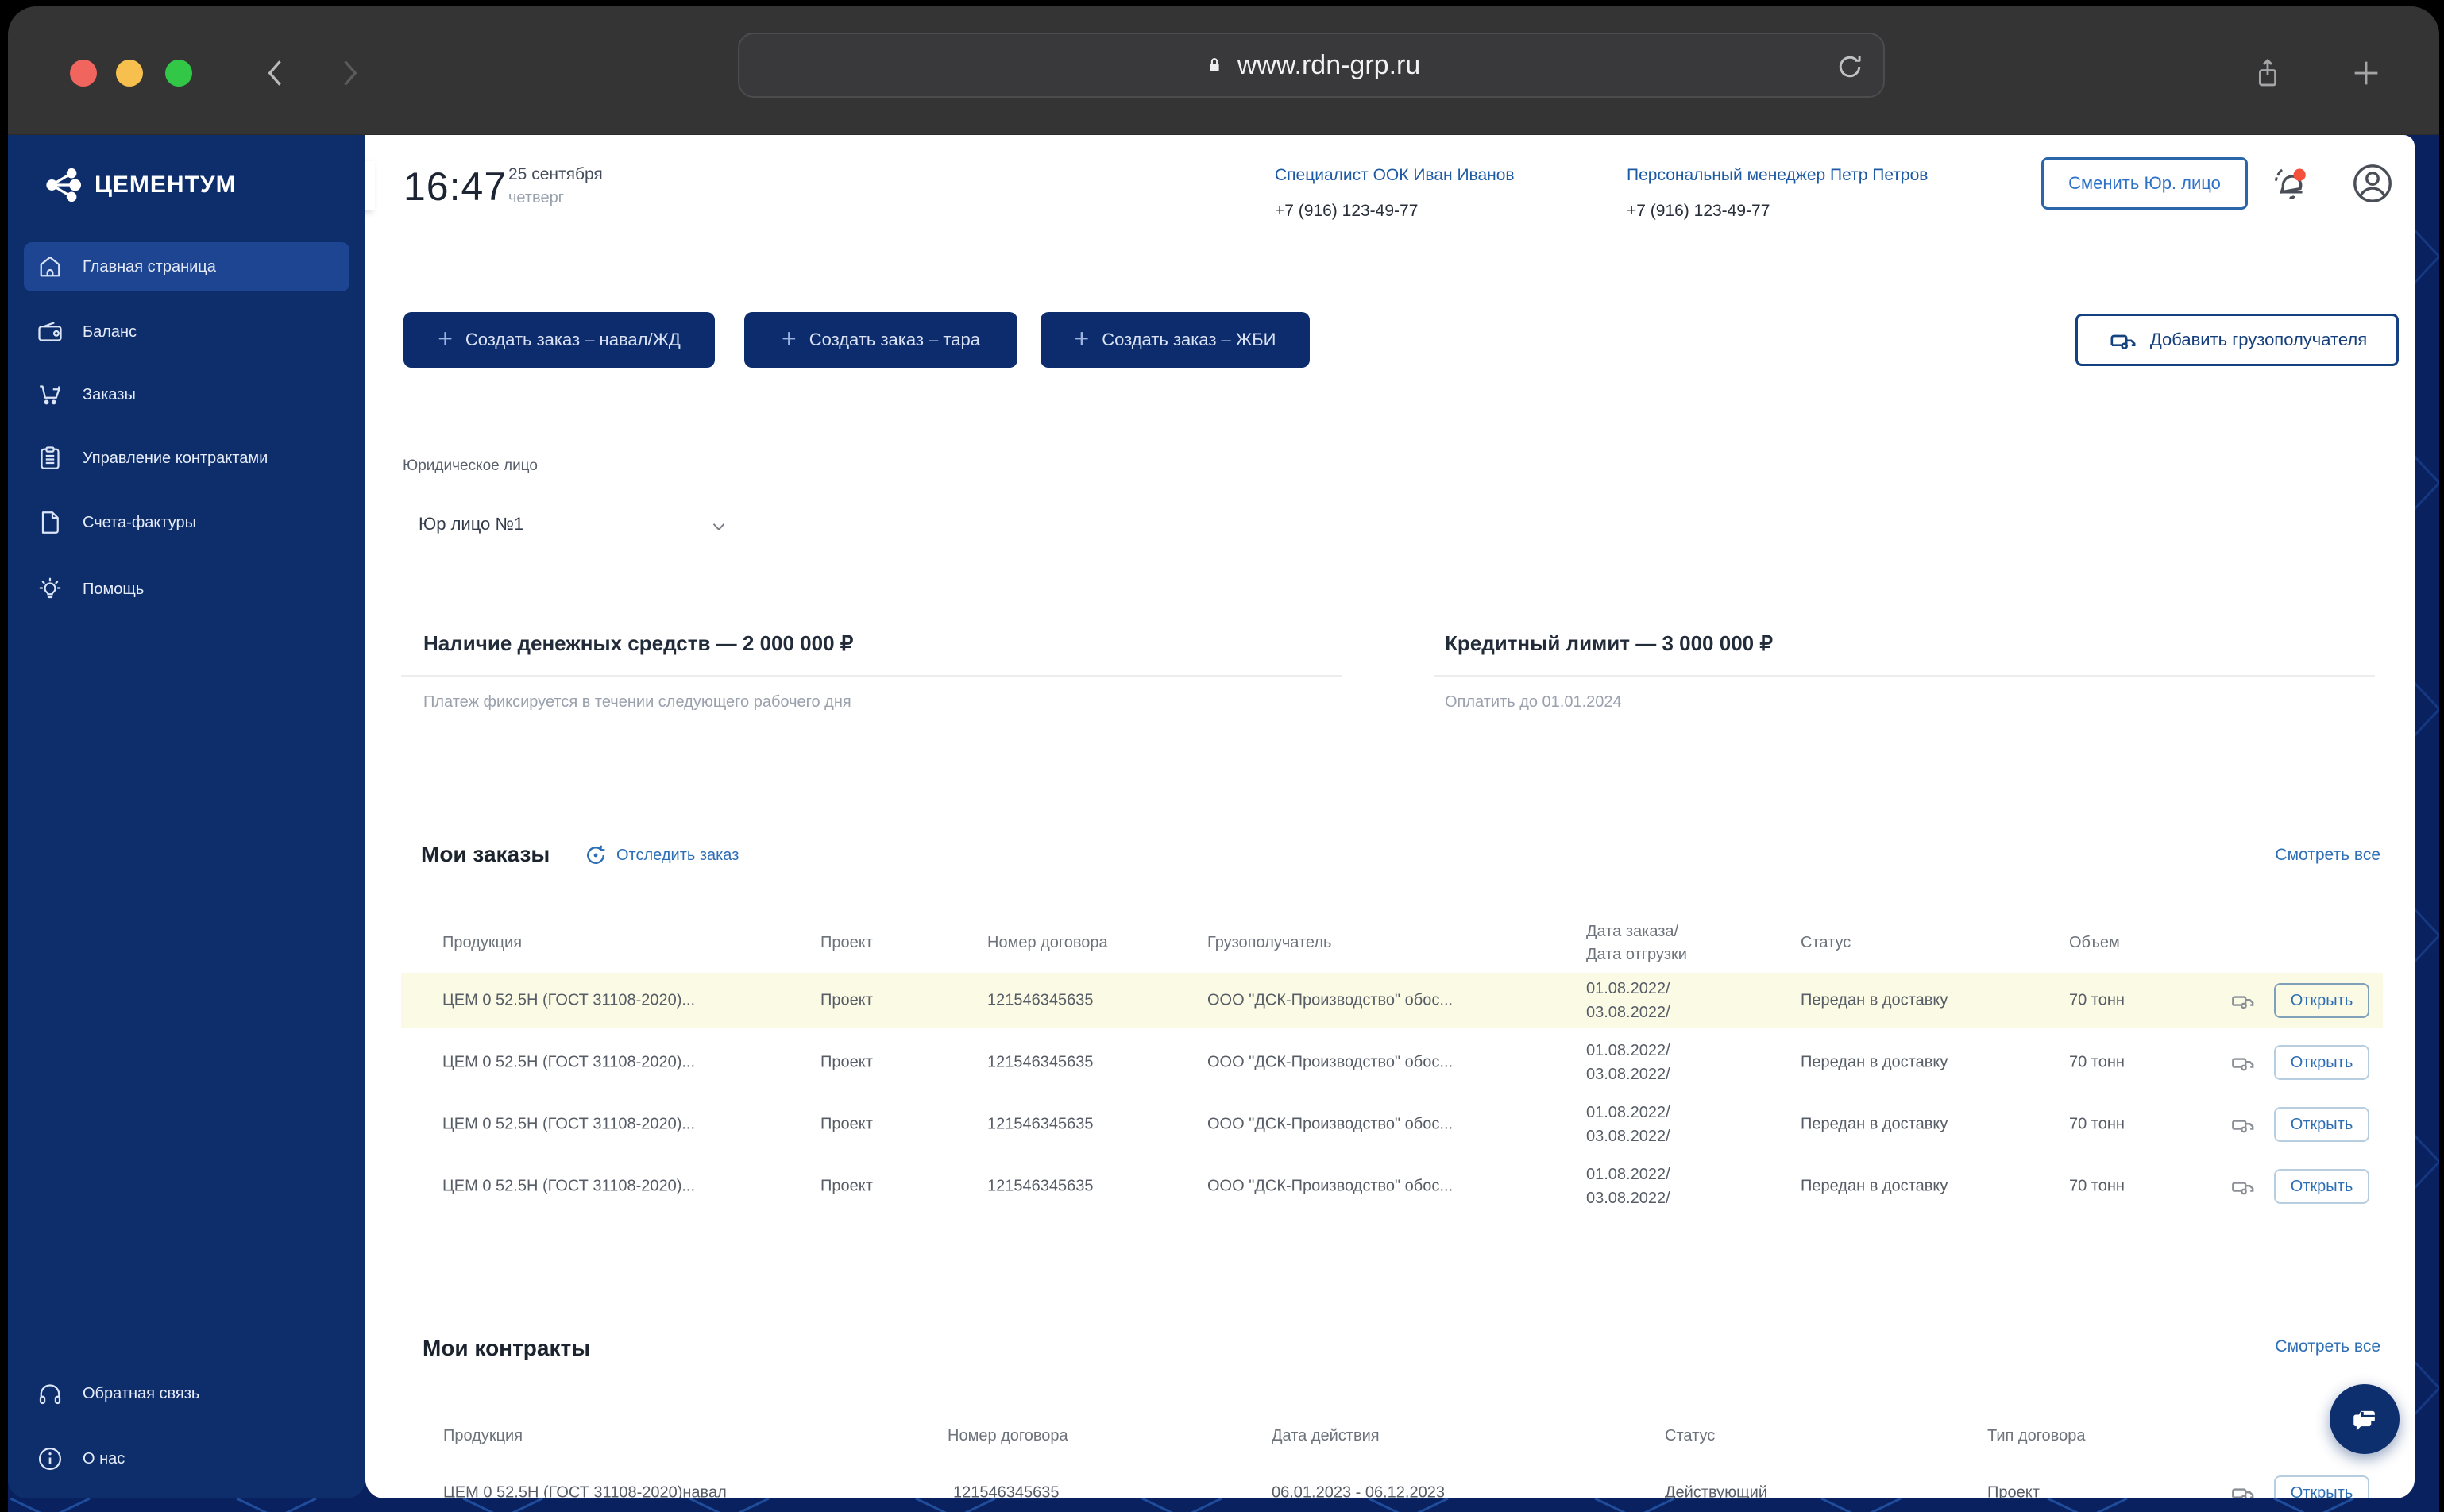 This screenshot has height=1512, width=2444. I want to click on url-bar: www.rdn-grp.ru, so click(1311, 65).